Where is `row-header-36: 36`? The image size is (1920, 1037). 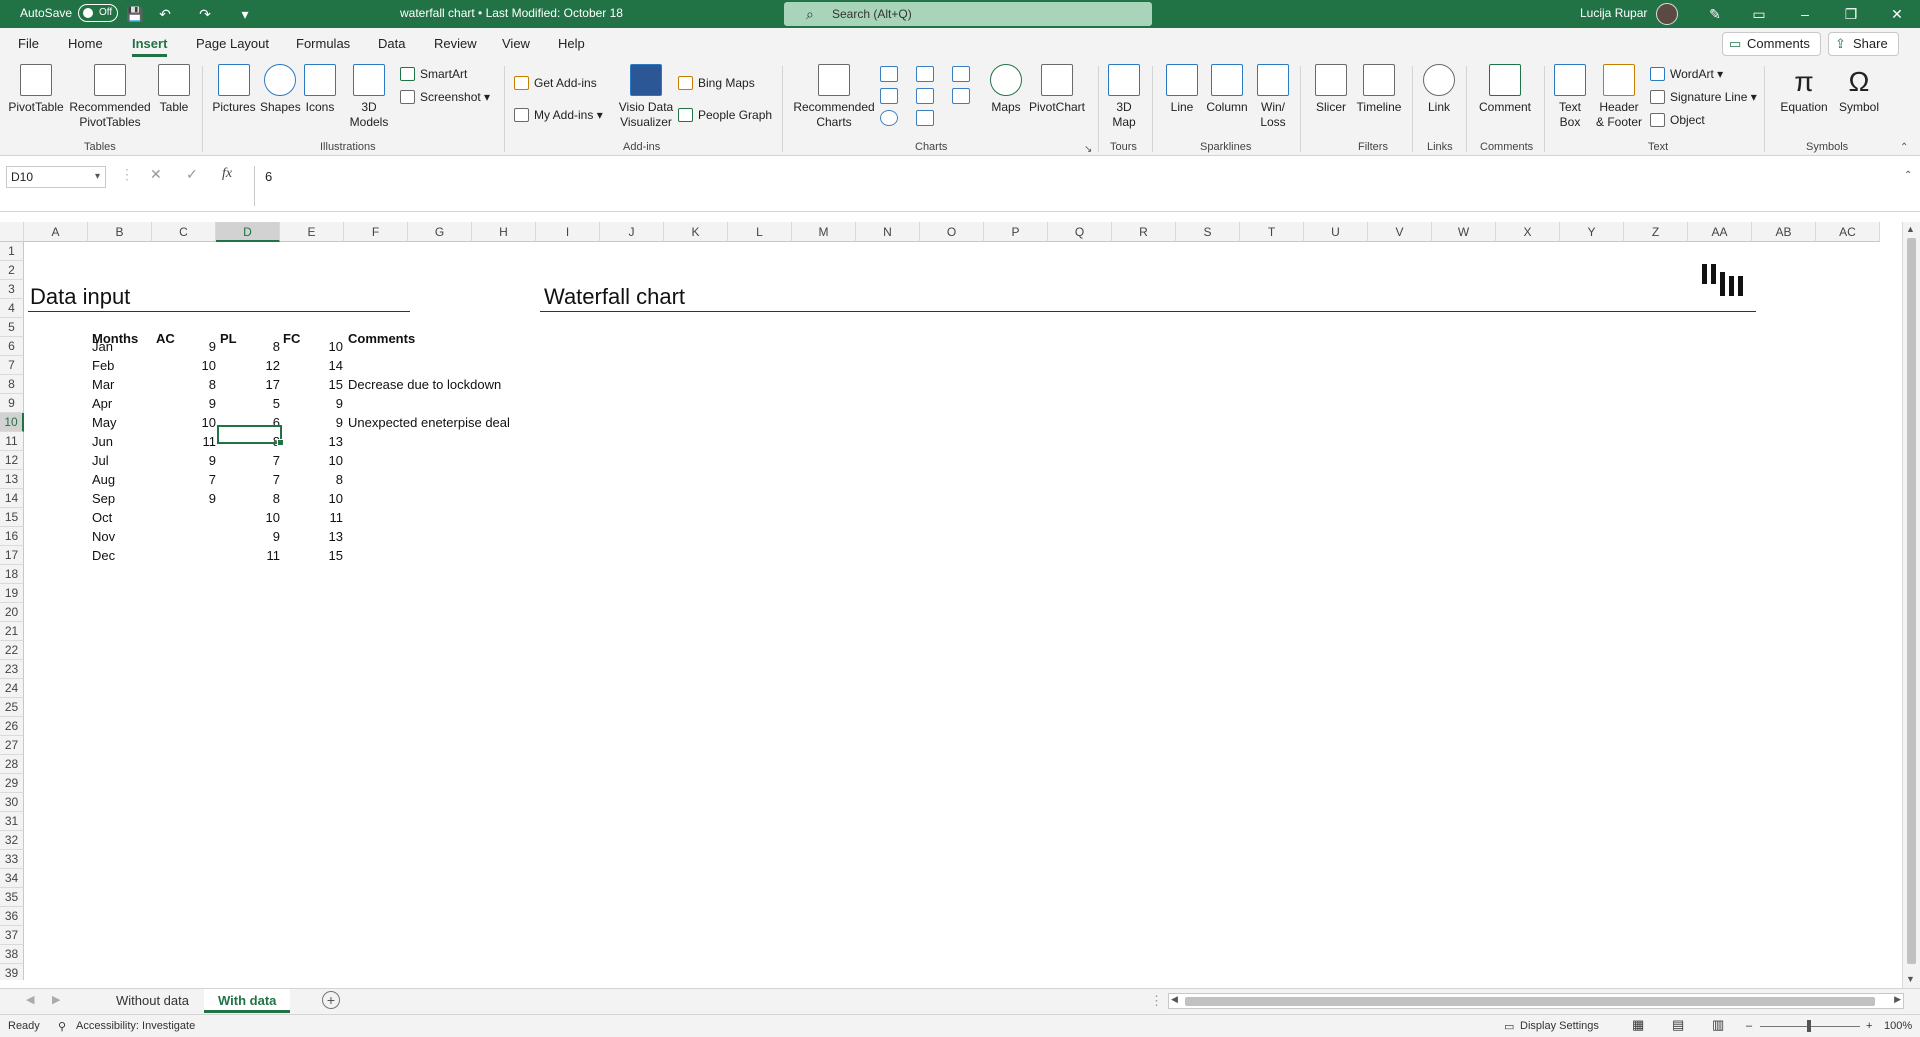 row-header-36: 36 is located at coordinates (12, 916).